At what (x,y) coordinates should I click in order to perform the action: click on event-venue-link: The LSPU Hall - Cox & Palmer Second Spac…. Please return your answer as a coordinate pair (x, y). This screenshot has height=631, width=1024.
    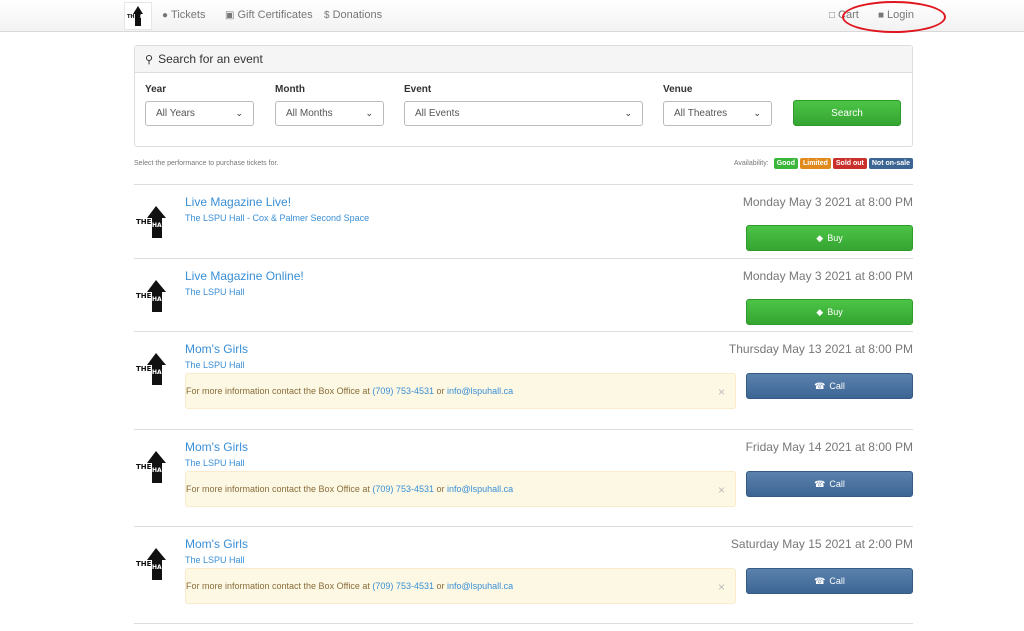
    Looking at the image, I should click on (277, 218).